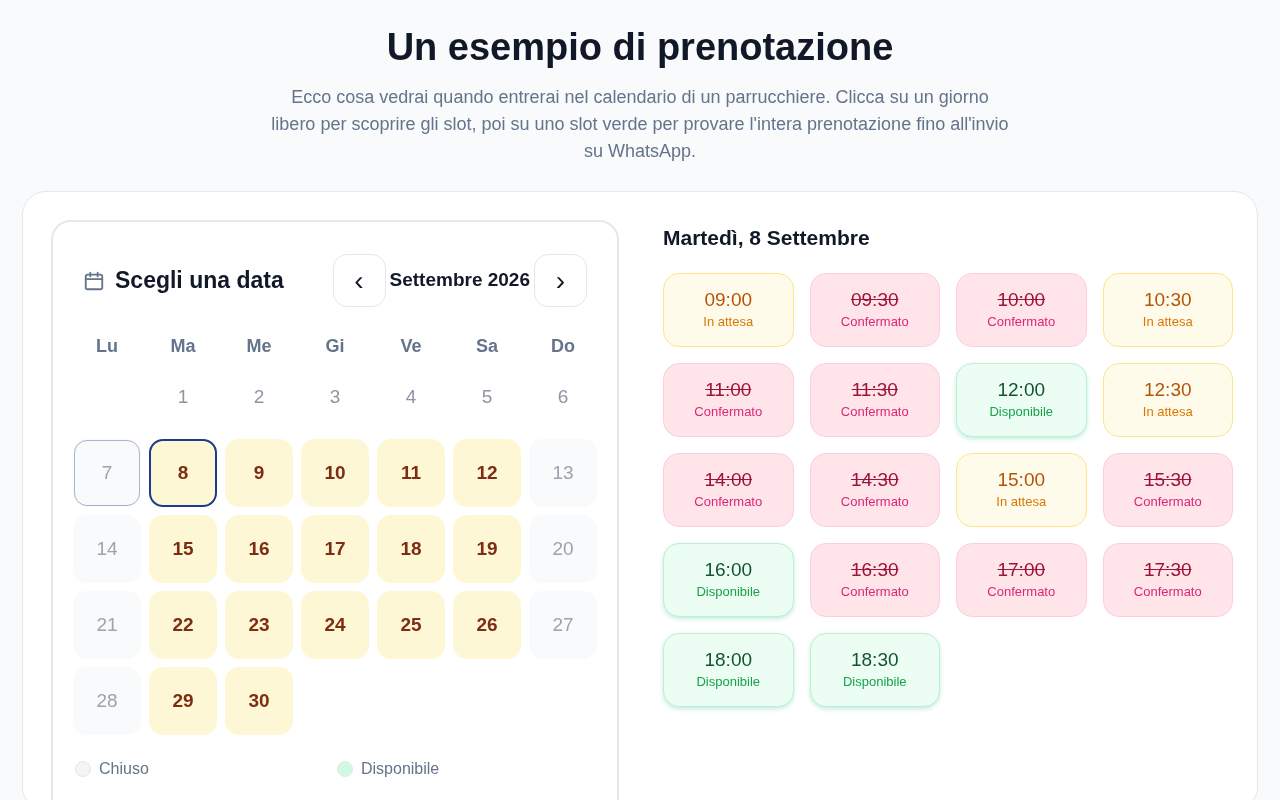 This screenshot has width=1280, height=800. I want to click on time-slot: 12:30 In attesa, so click(1167, 399).